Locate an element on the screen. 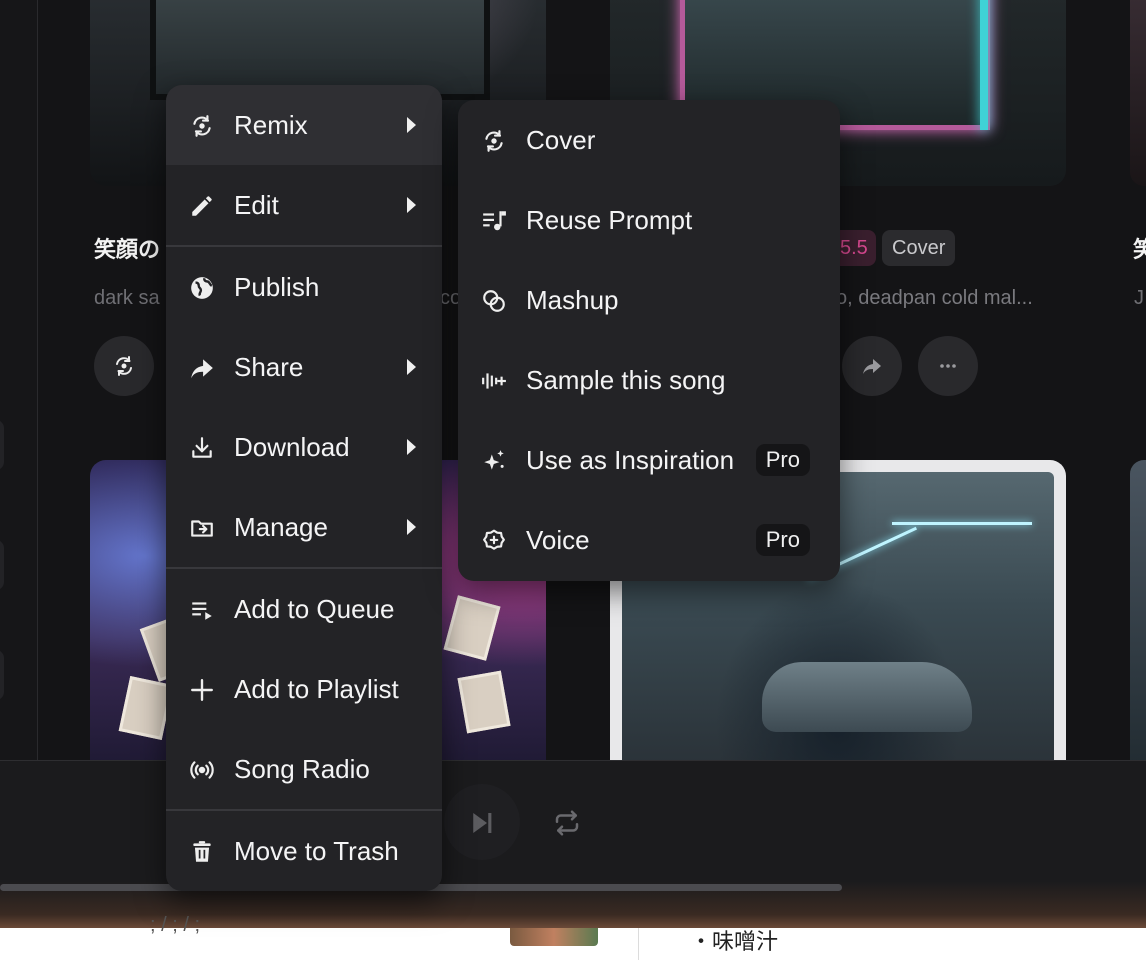 This screenshot has width=1146, height=960. submenu-item-reuse-prompt: Reuse Prompt is located at coordinates (649, 220).